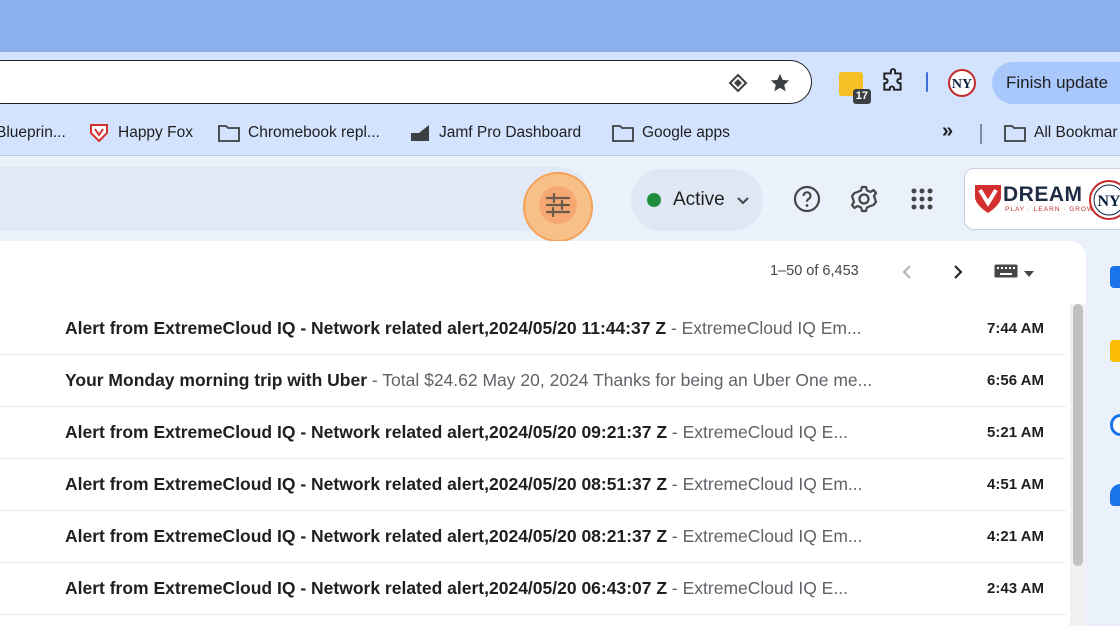 This screenshot has height=626, width=1120. I want to click on email-time: 6:56 AM, so click(1015, 380).